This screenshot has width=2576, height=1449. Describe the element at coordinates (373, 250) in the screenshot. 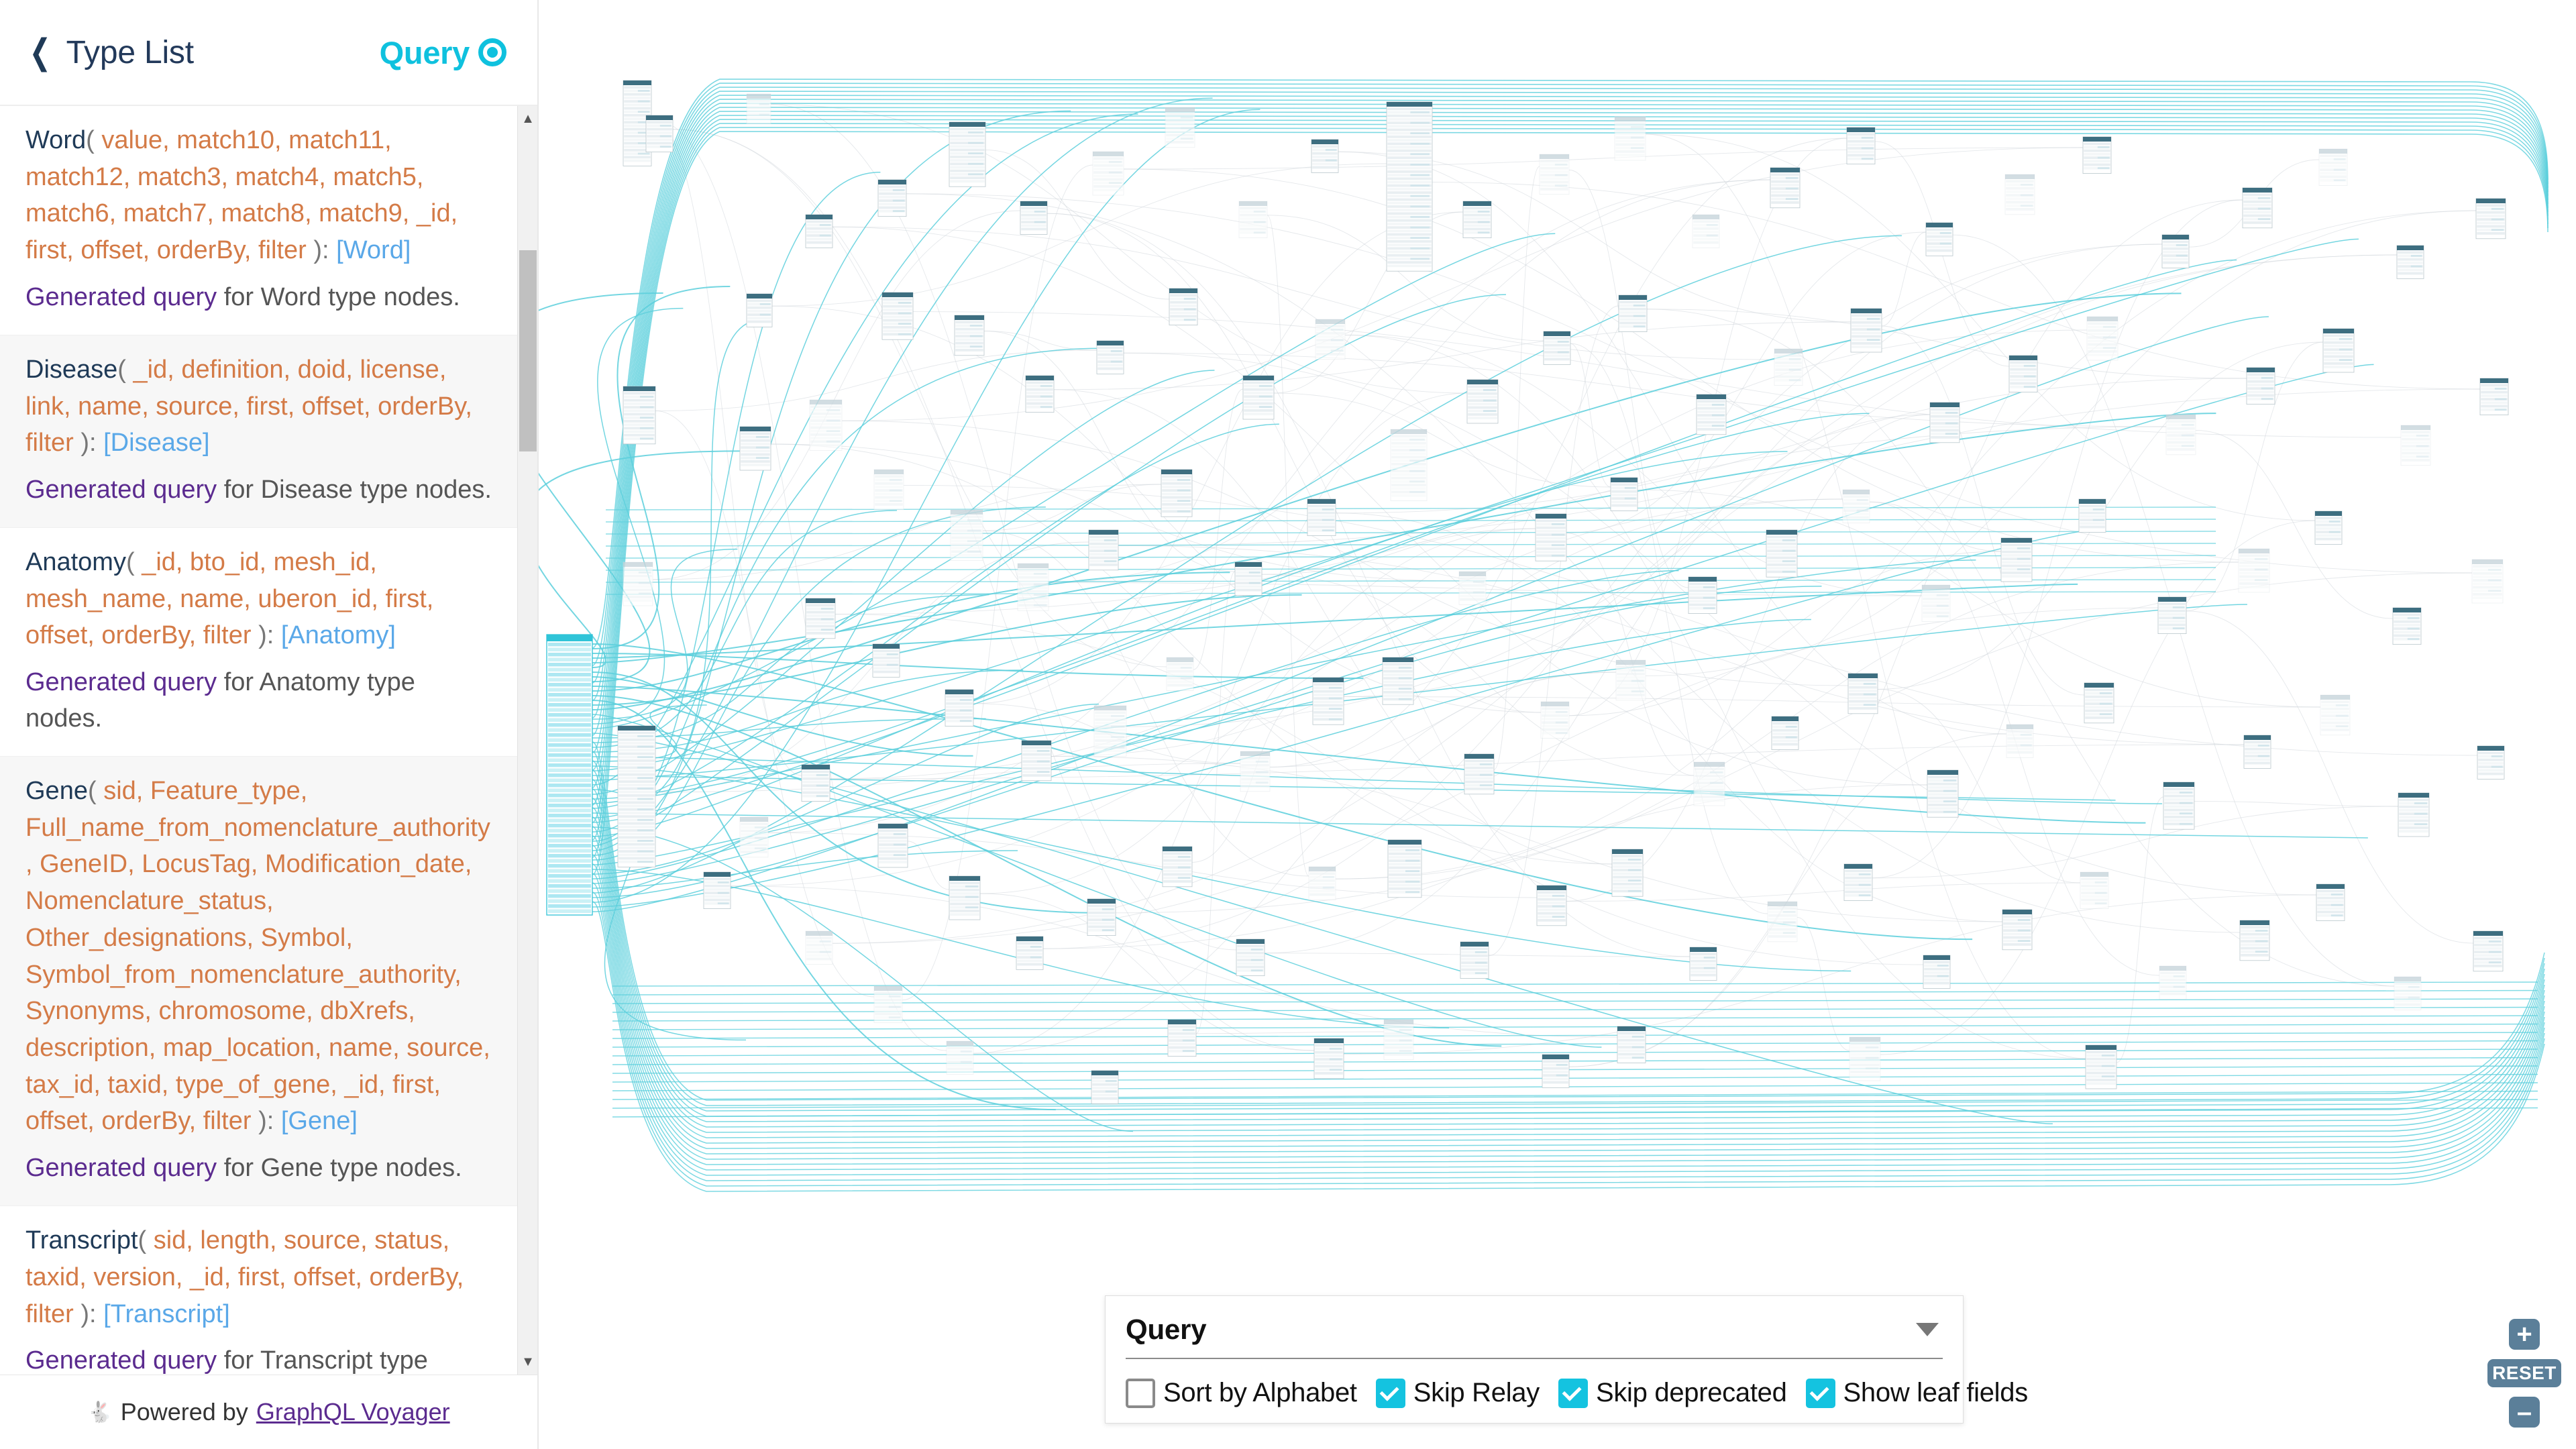

I see `field-return-type: [Word]` at that location.